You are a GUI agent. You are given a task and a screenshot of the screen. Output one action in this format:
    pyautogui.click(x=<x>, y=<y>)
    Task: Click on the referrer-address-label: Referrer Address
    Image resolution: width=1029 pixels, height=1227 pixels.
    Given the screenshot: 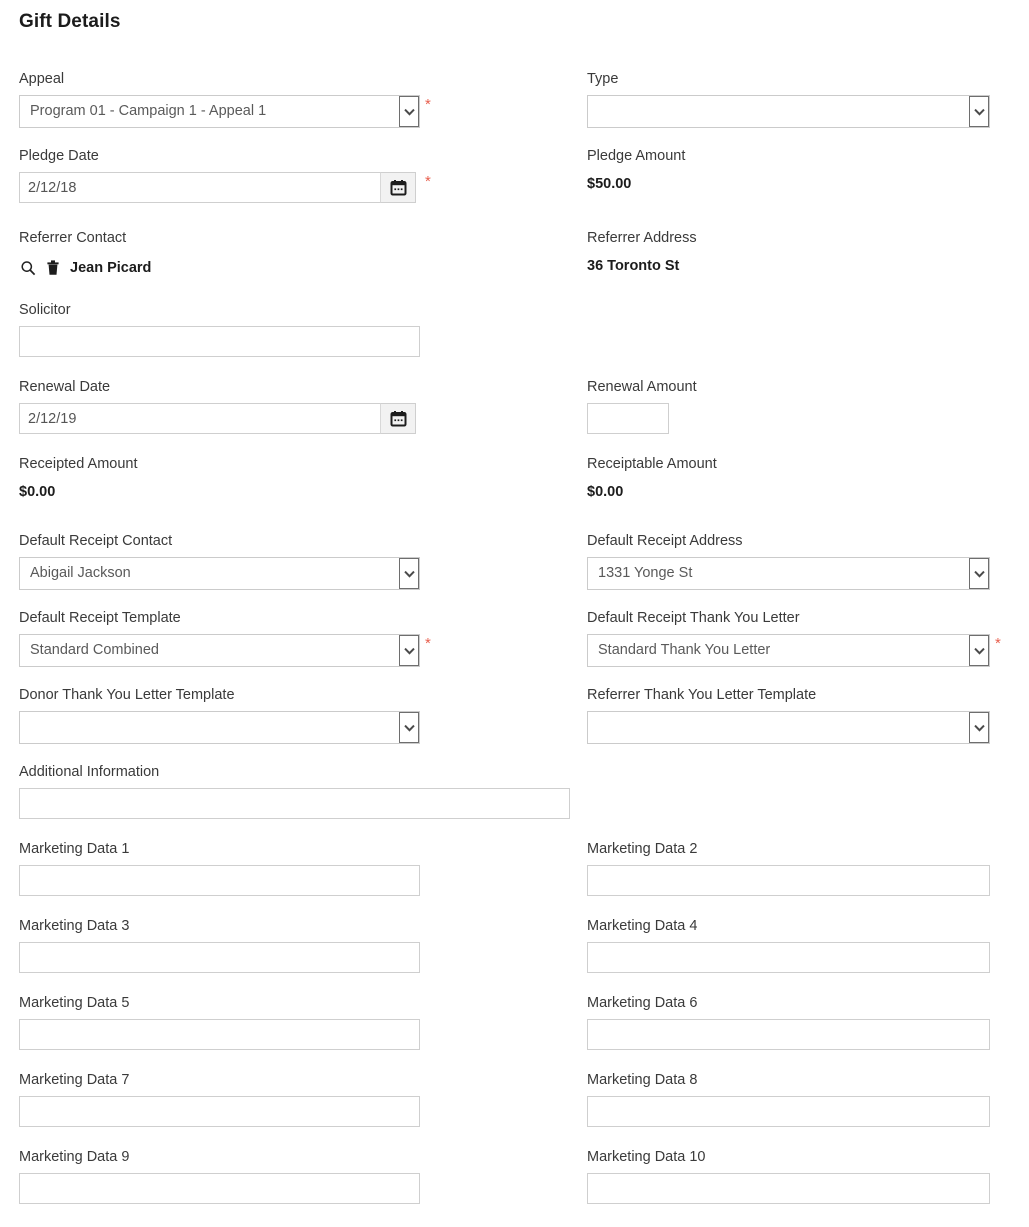 What is the action you would take?
    pyautogui.click(x=642, y=238)
    